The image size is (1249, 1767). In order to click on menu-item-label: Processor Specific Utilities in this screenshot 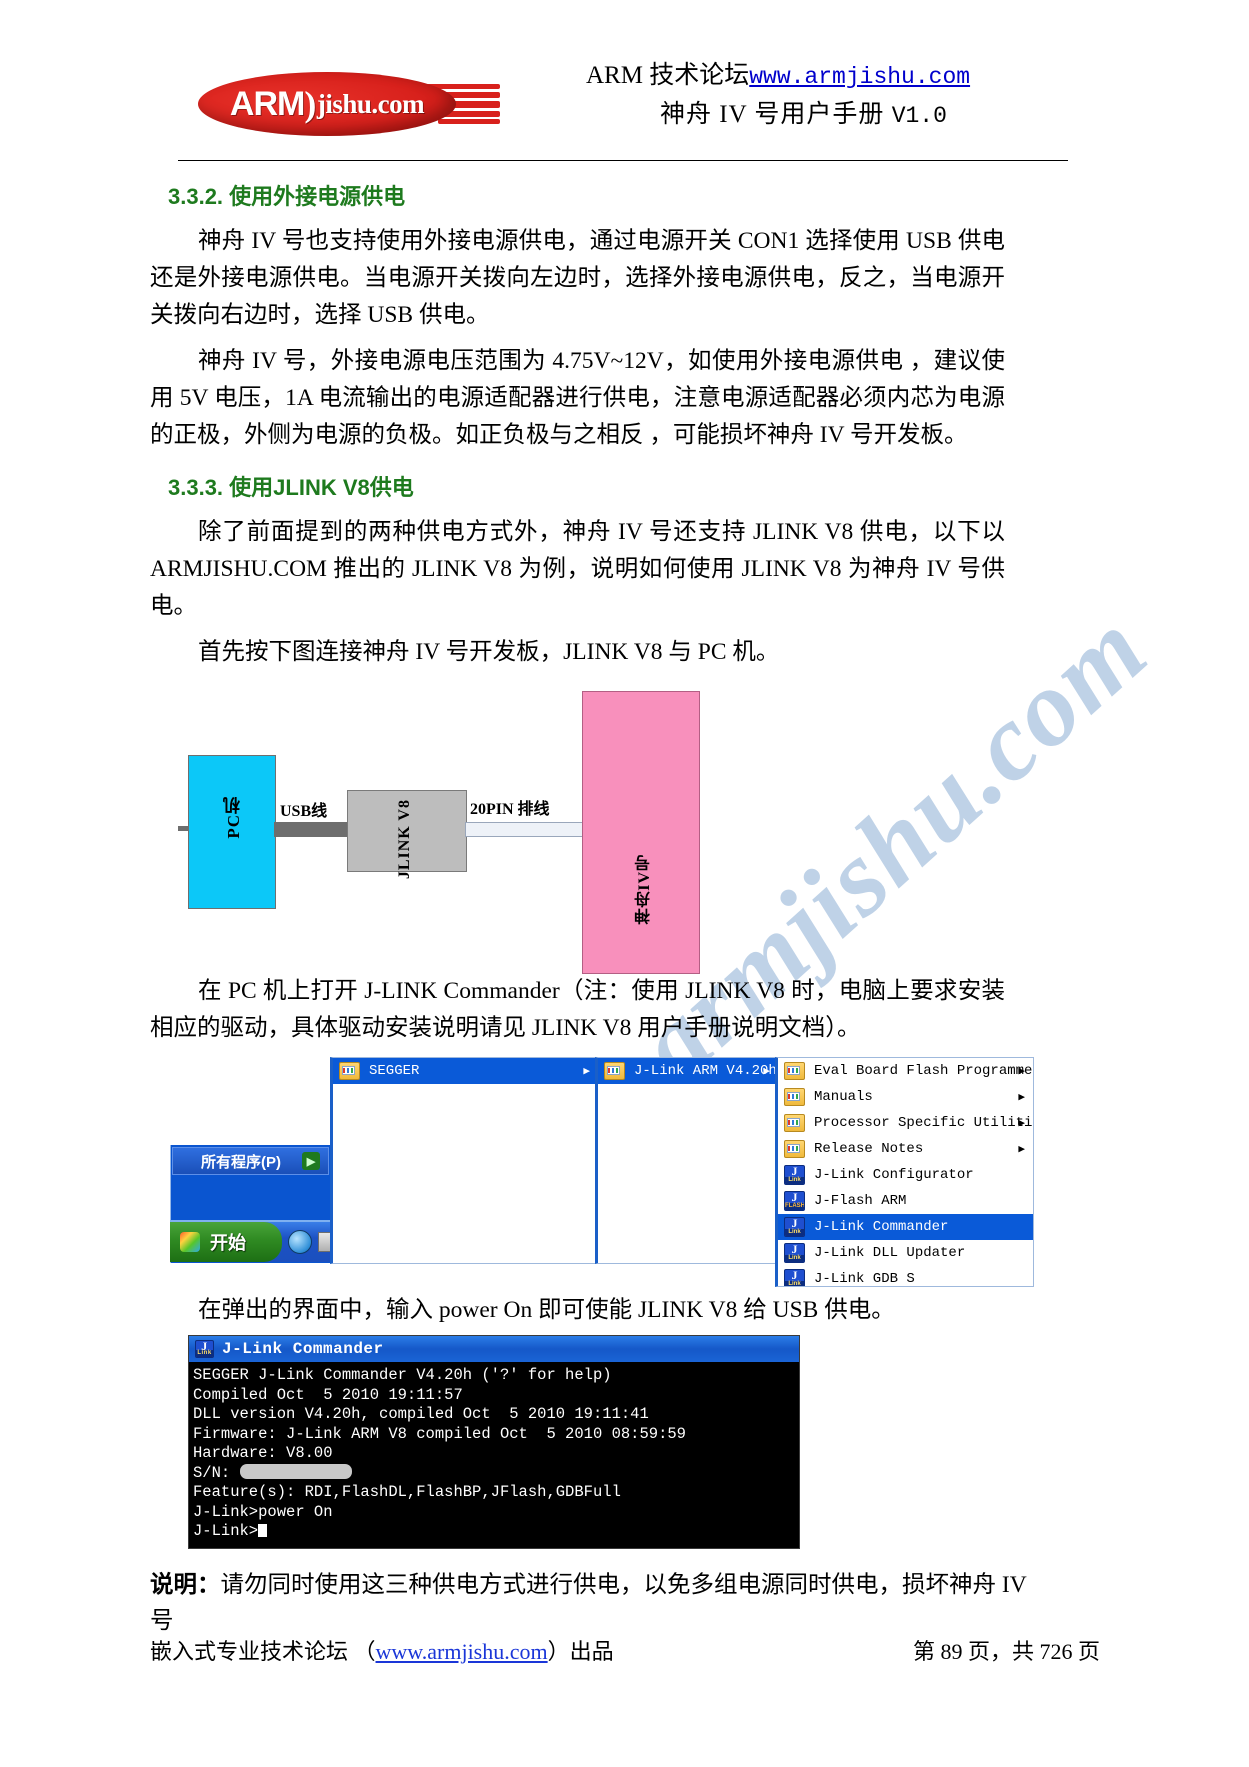, I will do `click(924, 1123)`.